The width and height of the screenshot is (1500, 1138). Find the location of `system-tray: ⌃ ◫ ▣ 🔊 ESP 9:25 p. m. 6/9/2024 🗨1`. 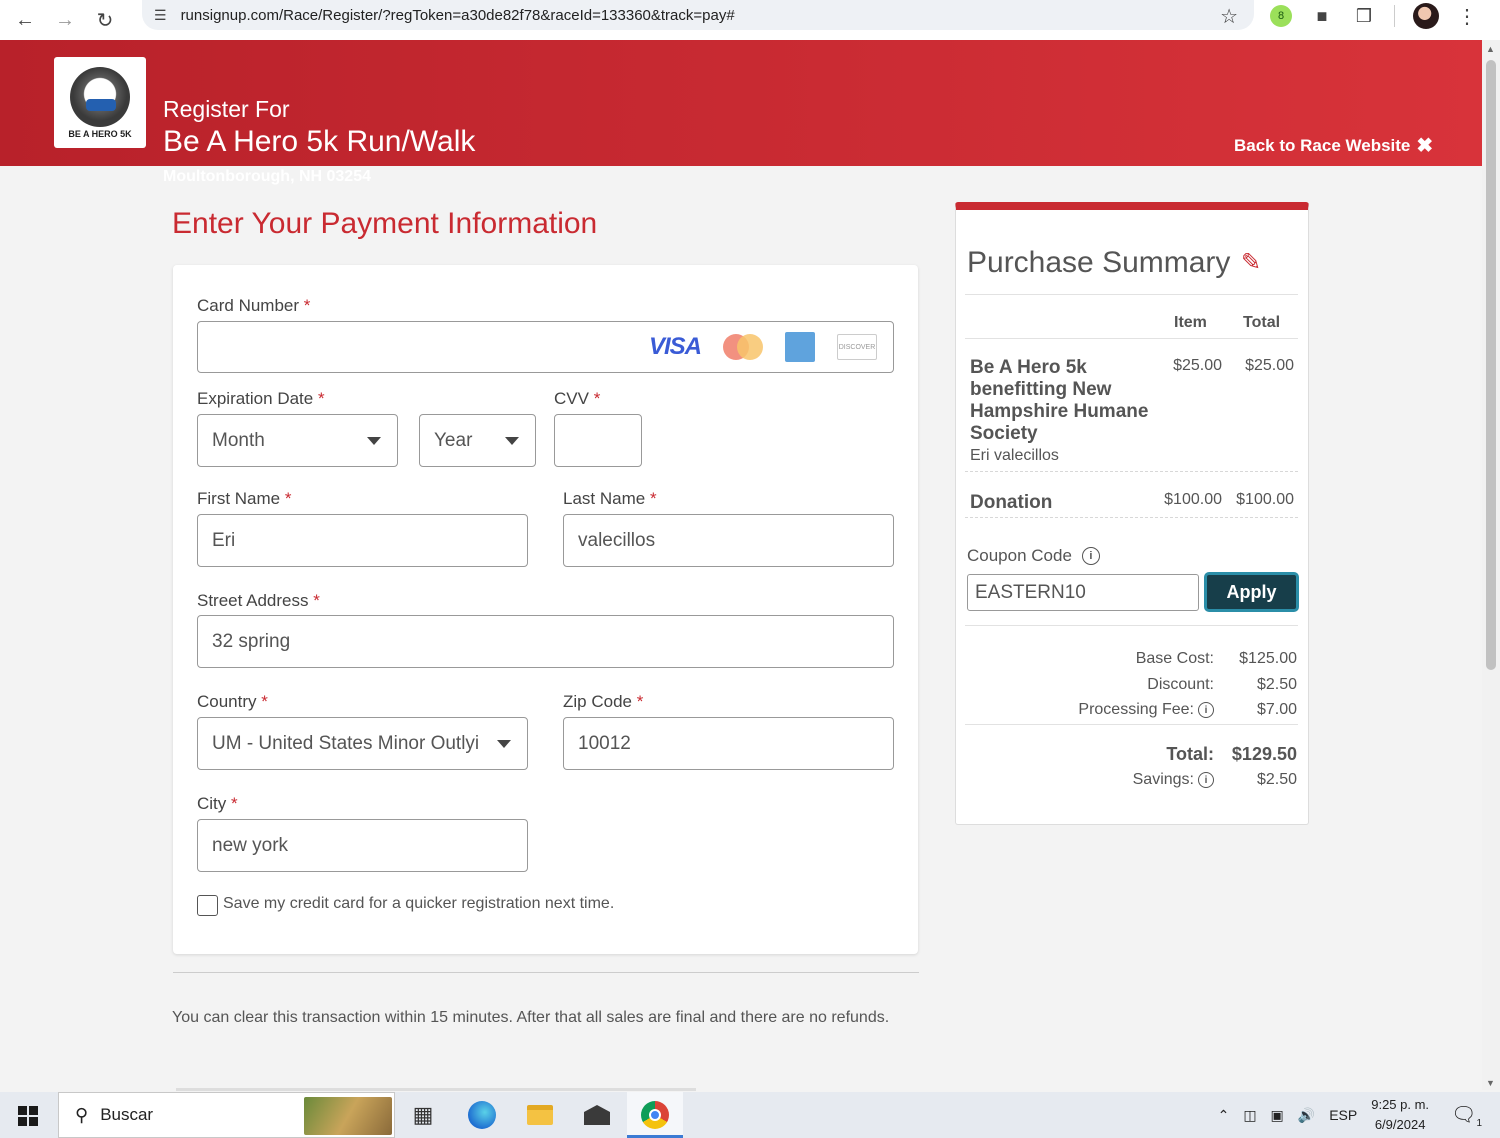

system-tray: ⌃ ◫ ▣ 🔊 ESP 9:25 p. m. 6/9/2024 🗨1 is located at coordinates (1359, 1115).